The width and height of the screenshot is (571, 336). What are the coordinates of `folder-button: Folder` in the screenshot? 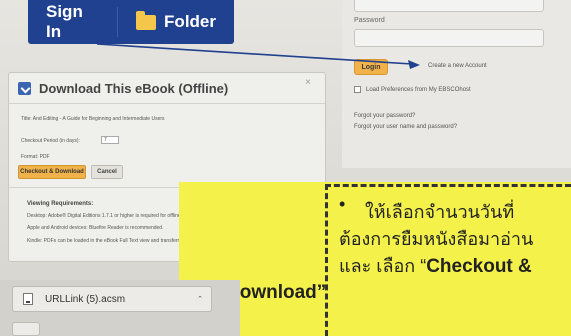 It's located at (176, 22).